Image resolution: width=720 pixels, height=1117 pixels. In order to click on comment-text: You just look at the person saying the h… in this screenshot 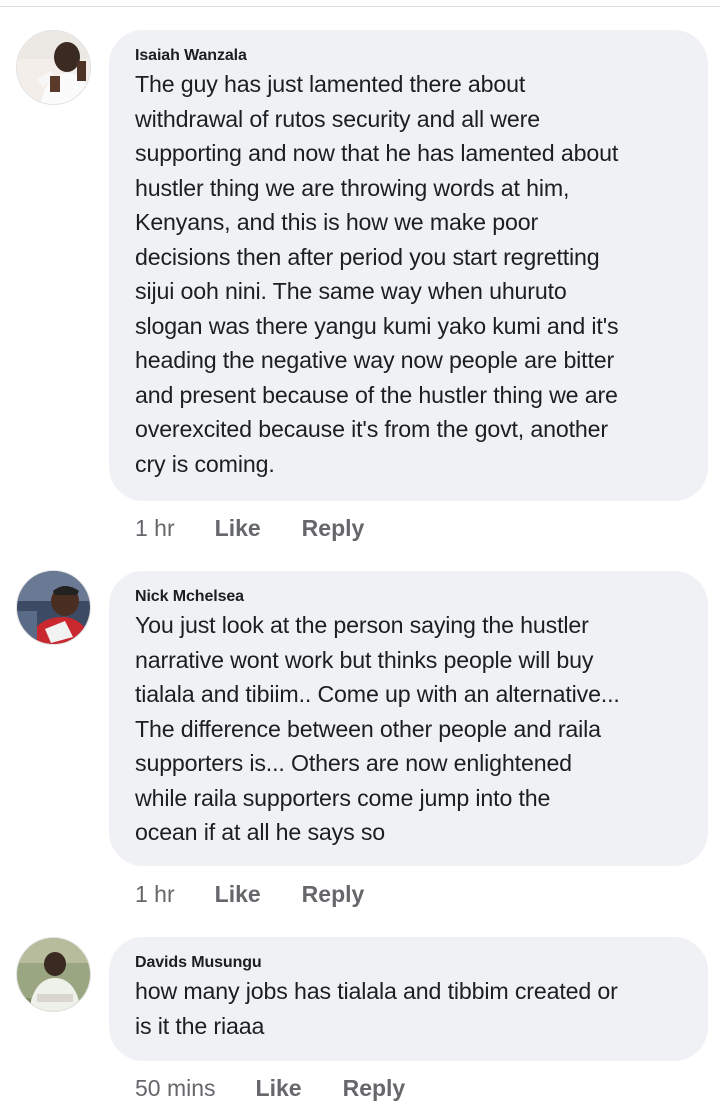, I will do `click(377, 728)`.